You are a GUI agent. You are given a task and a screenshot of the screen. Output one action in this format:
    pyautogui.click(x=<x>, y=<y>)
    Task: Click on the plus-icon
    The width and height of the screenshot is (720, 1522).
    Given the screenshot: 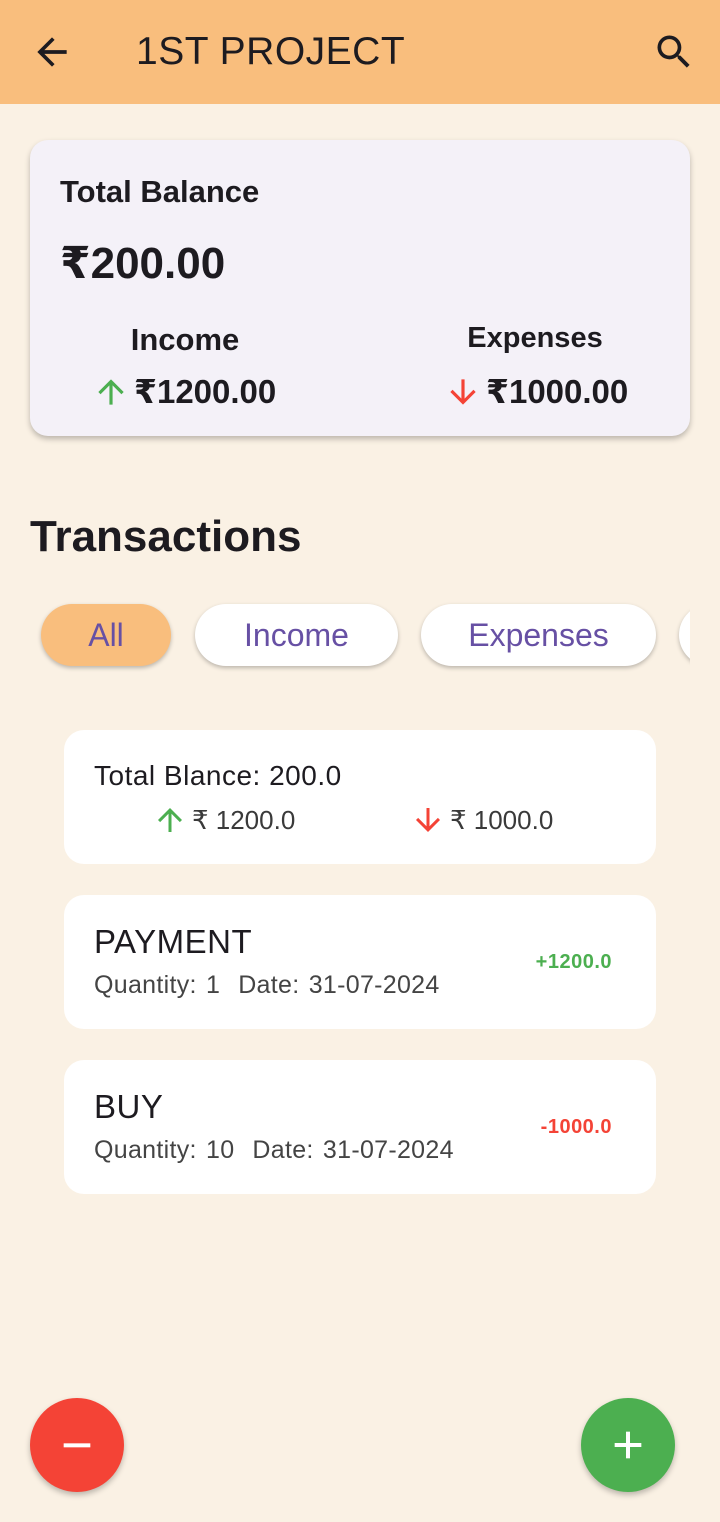 What is the action you would take?
    pyautogui.click(x=628, y=1445)
    